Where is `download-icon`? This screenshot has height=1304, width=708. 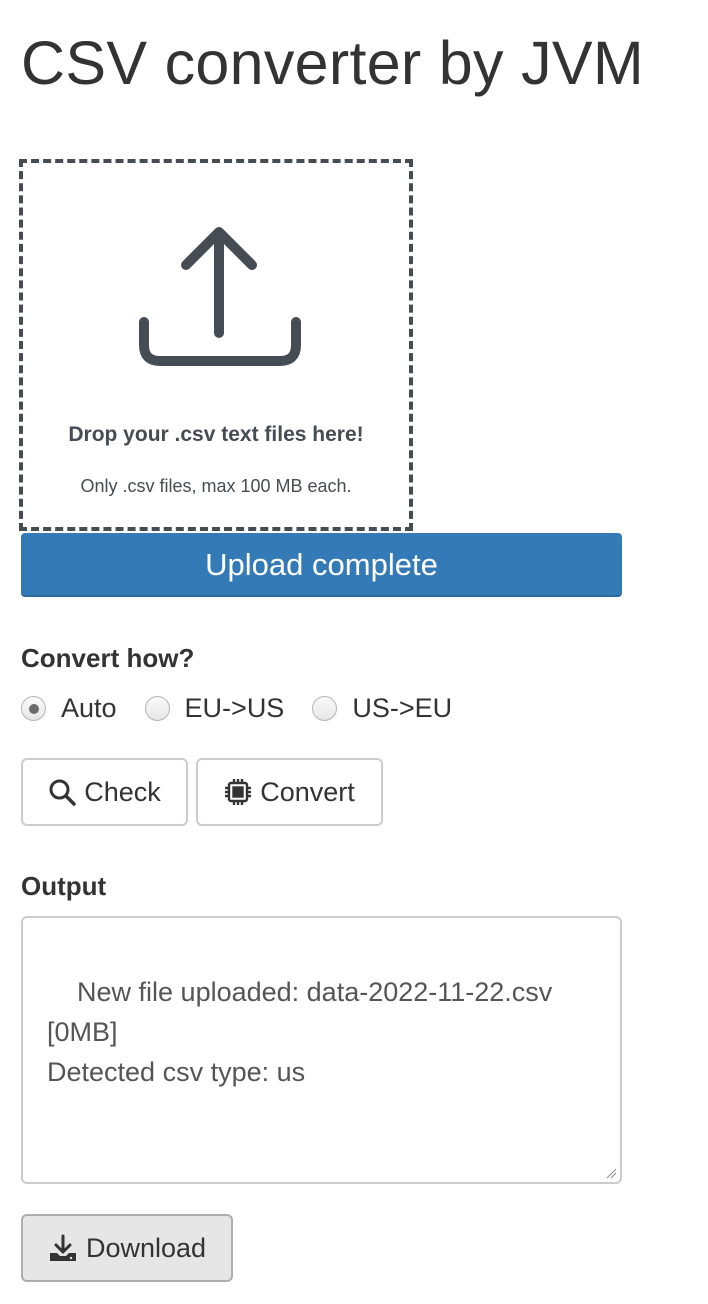
download-icon is located at coordinates (63, 1248).